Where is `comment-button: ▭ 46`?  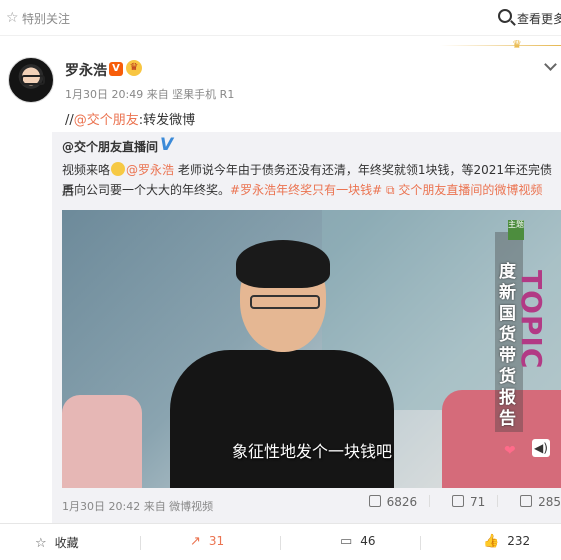 comment-button: ▭ 46 is located at coordinates (358, 541).